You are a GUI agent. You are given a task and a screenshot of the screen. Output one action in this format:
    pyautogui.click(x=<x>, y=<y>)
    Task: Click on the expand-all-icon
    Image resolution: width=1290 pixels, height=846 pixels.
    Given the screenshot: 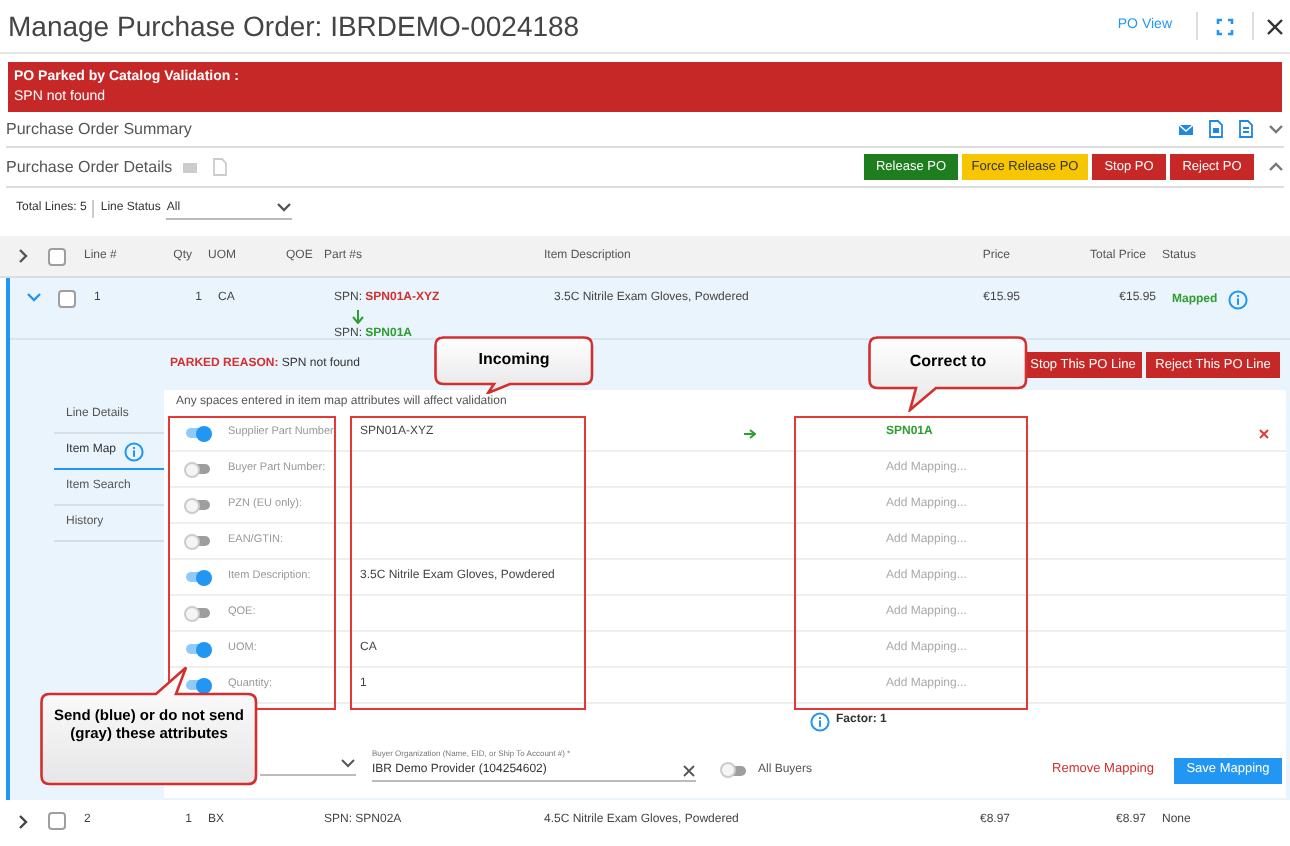 What is the action you would take?
    pyautogui.click(x=24, y=256)
    